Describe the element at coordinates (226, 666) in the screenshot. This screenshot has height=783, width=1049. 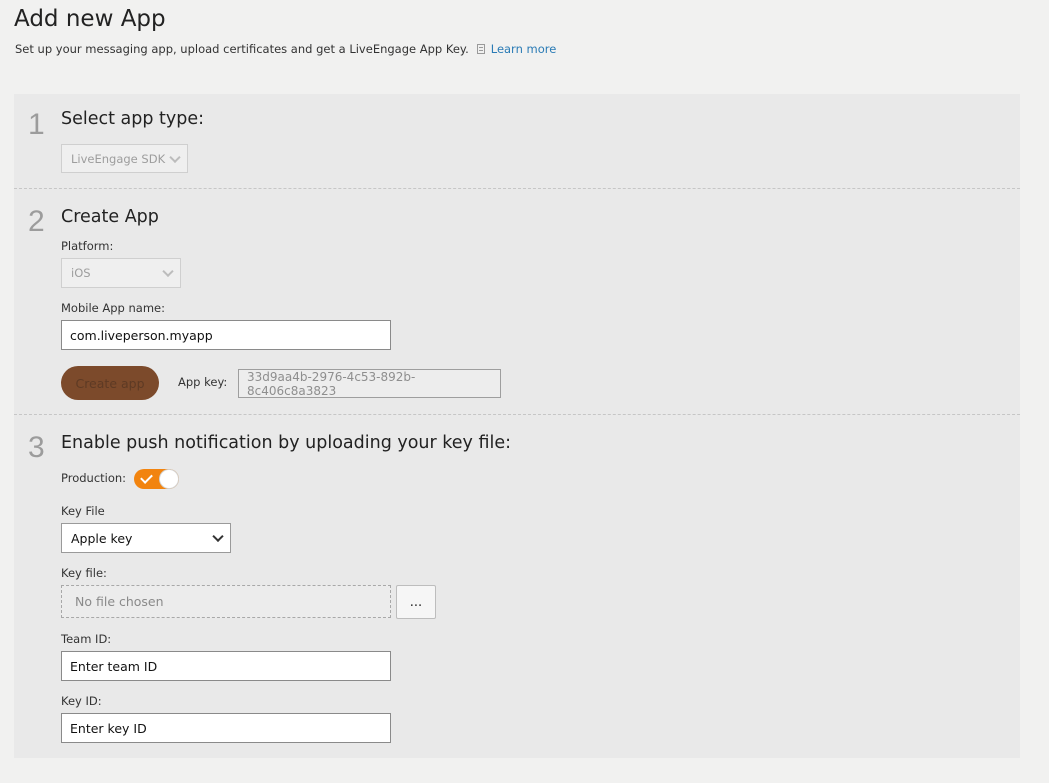
I see `team-id-input: Enter team ID` at that location.